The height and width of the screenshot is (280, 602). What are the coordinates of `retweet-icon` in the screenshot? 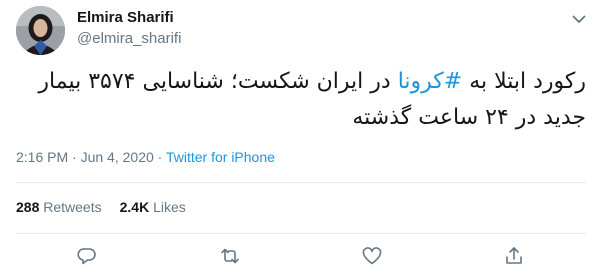 It's located at (230, 256).